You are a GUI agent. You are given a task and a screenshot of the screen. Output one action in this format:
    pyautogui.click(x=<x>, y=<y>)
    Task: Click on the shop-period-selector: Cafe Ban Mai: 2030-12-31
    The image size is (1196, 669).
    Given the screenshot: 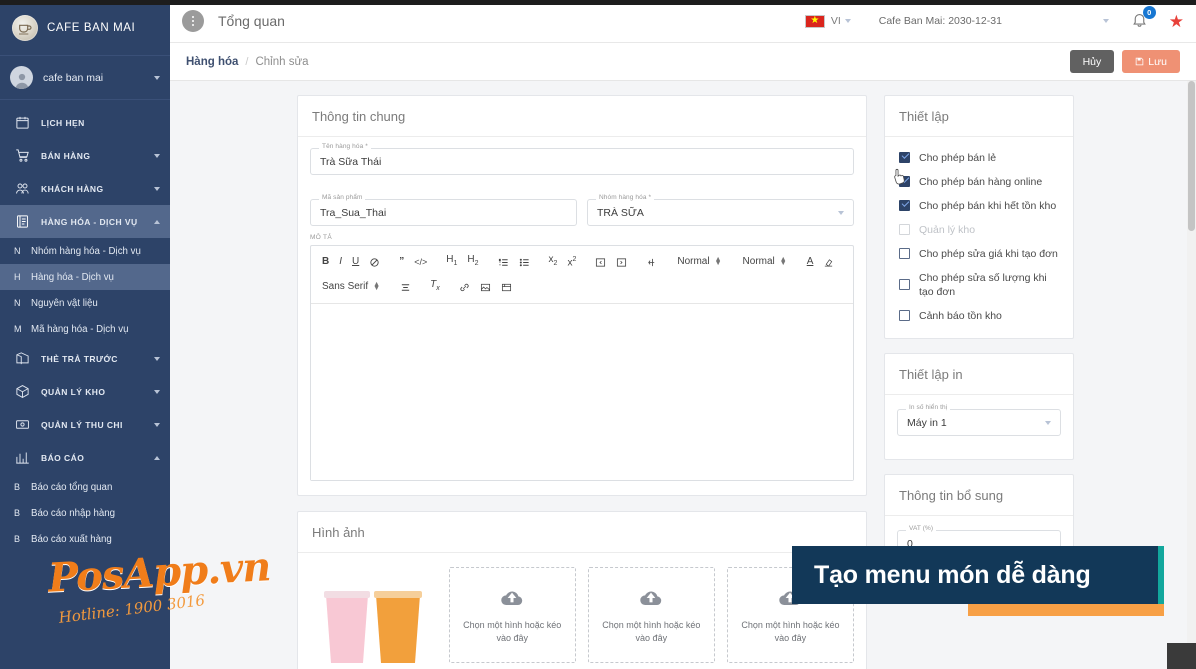 What is the action you would take?
    pyautogui.click(x=994, y=21)
    